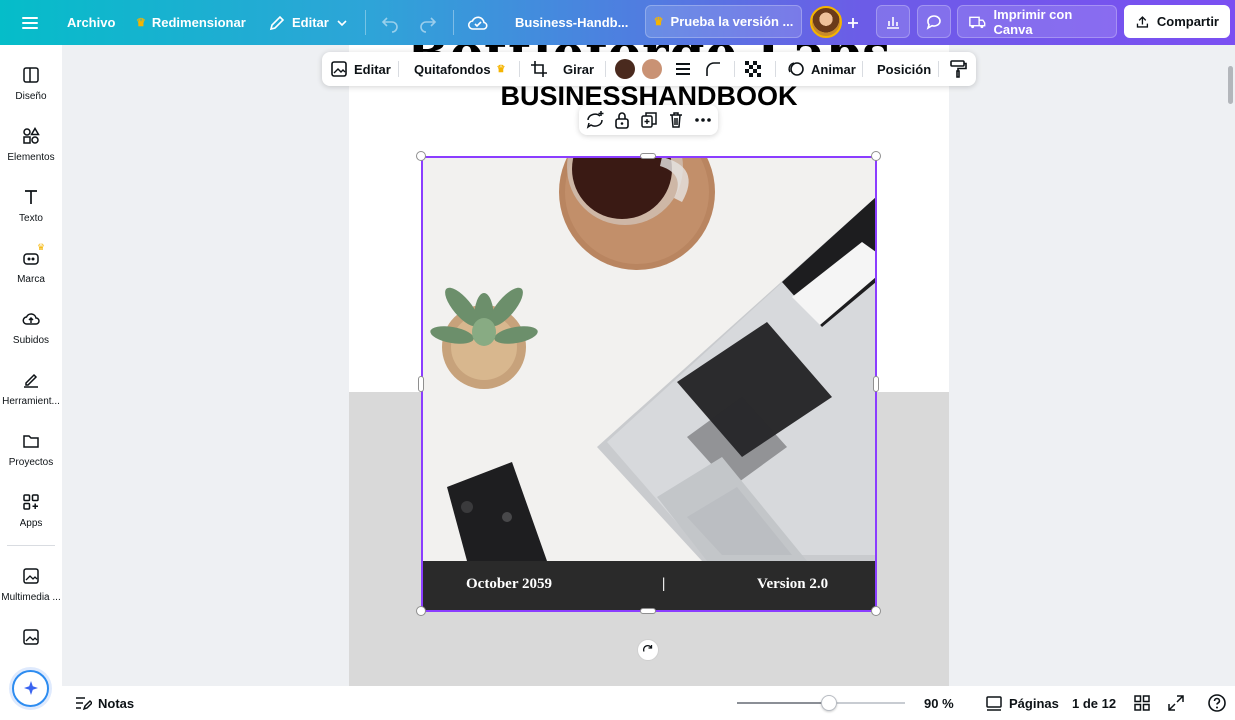  What do you see at coordinates (703, 120) in the screenshot?
I see `more-options-button` at bounding box center [703, 120].